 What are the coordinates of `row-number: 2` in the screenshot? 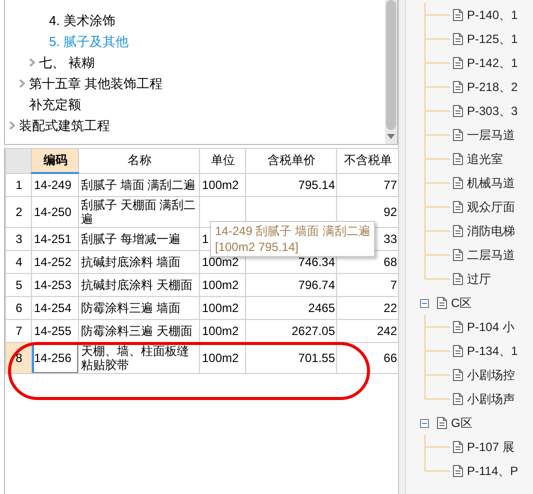 It's located at (19, 212).